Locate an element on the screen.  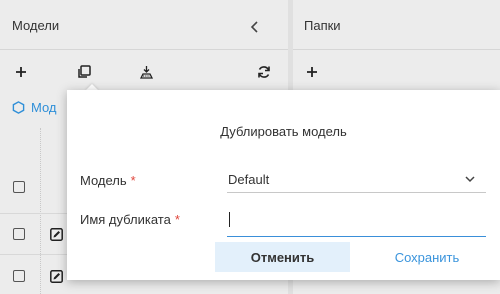
models-panel-title: Модели is located at coordinates (36, 25).